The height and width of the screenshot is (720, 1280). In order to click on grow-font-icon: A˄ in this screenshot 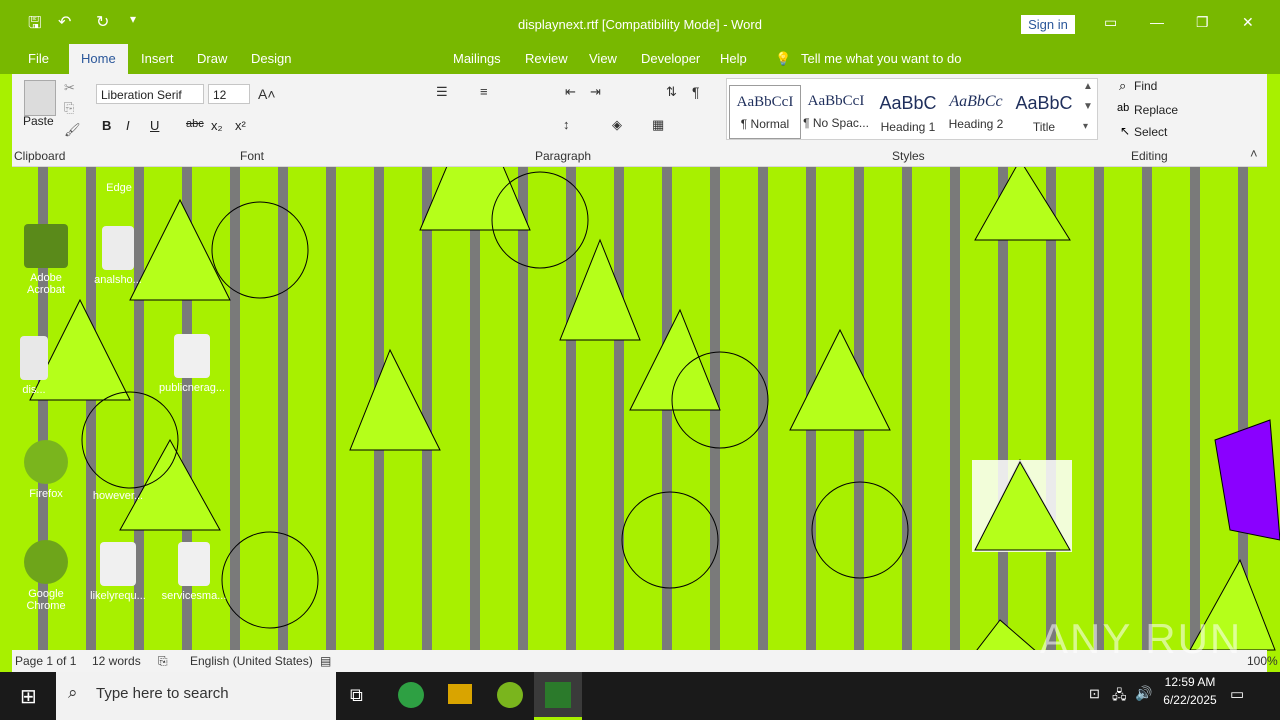, I will do `click(267, 94)`.